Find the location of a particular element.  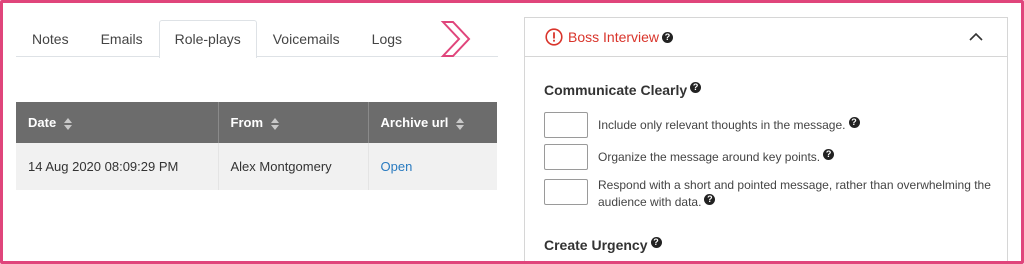

section-title-communicate-clearly: Communicate Clearly? is located at coordinates (623, 90).